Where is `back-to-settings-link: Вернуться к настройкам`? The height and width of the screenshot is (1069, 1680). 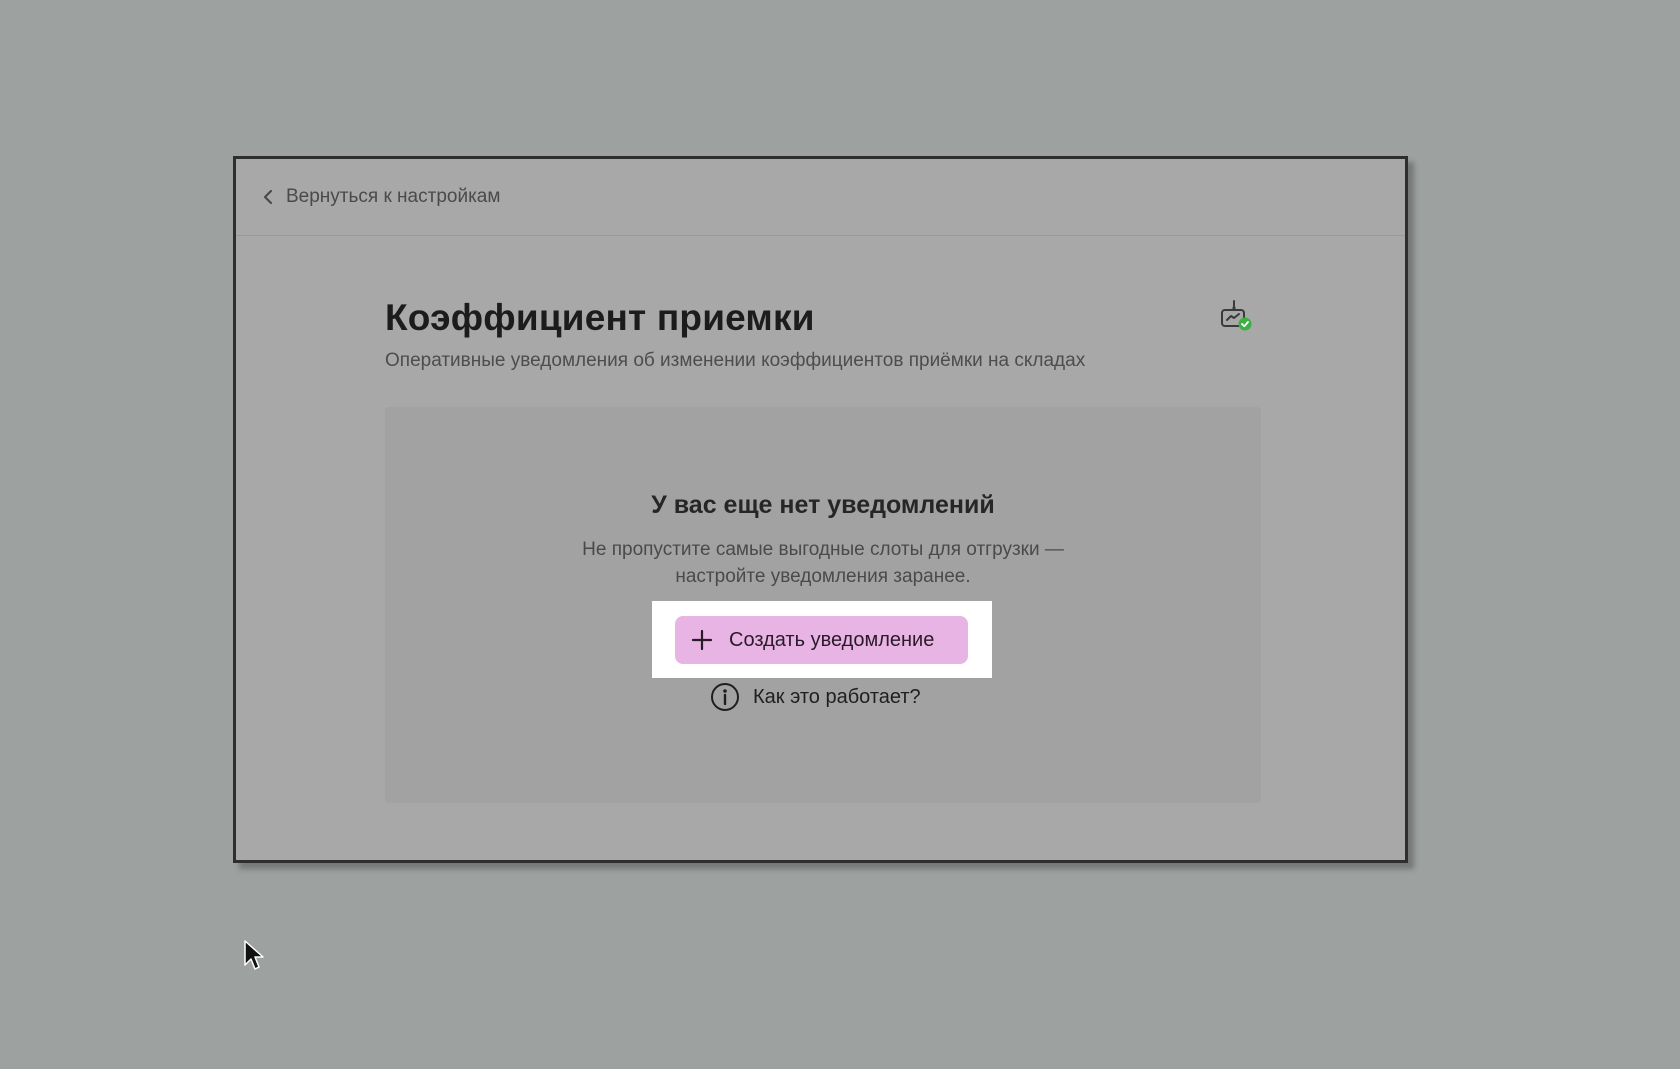 back-to-settings-link: Вернуться к настройкам is located at coordinates (381, 197).